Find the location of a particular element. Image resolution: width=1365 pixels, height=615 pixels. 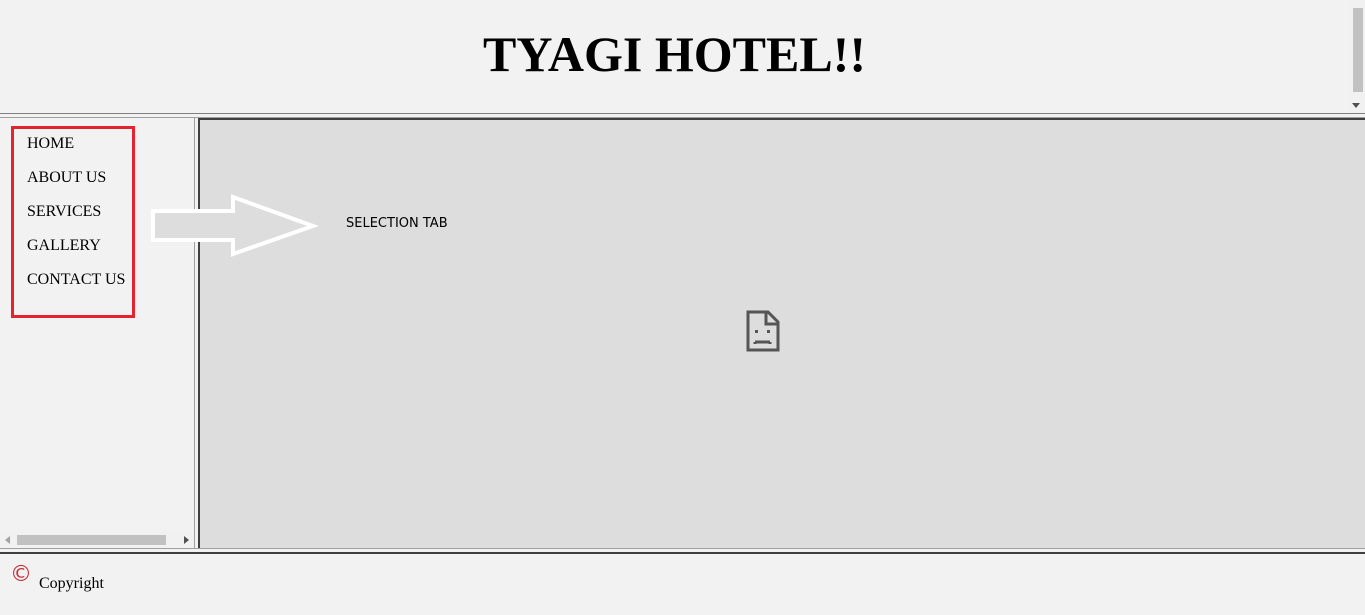

menu-item-services: SERVICES is located at coordinates (64, 212).